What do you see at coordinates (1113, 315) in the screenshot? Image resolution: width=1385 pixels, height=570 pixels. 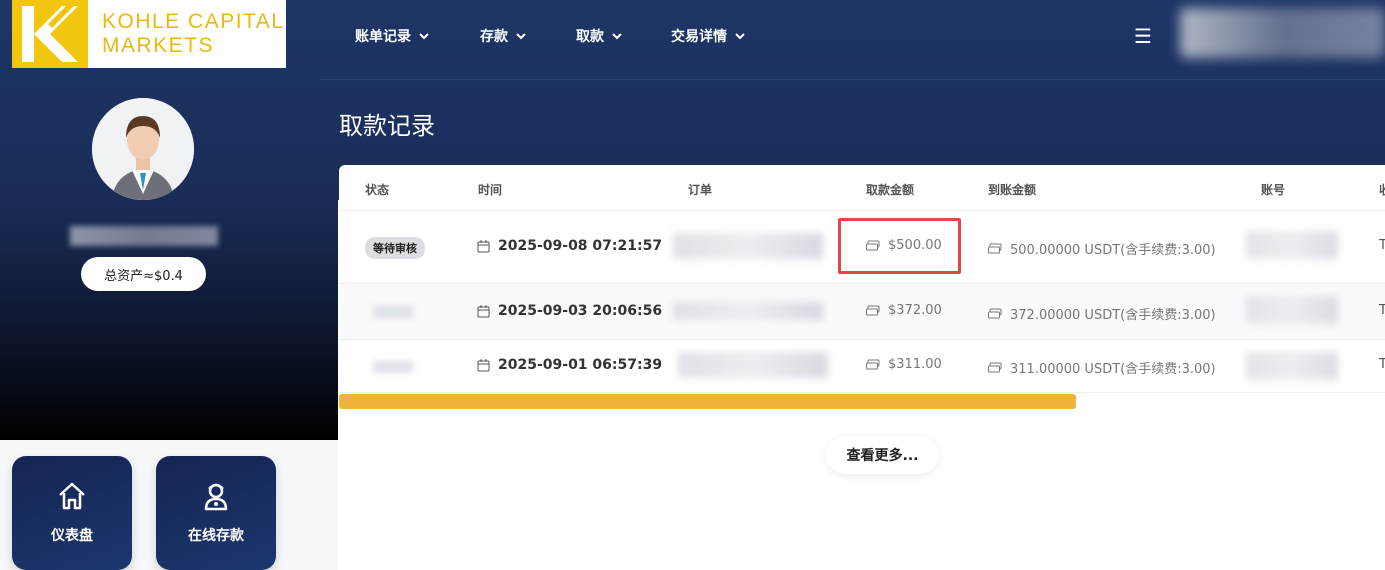 I see `received-amount: 372.00000 USDT(含手续费:3.00)` at bounding box center [1113, 315].